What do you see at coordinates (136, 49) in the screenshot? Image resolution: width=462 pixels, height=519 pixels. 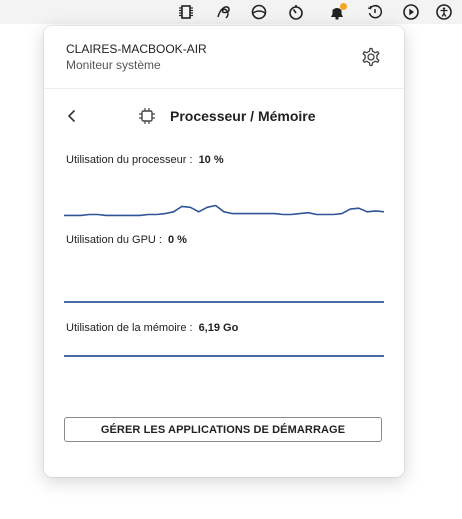 I see `computer-name: CLAIRES-MACBOOK-AIR` at bounding box center [136, 49].